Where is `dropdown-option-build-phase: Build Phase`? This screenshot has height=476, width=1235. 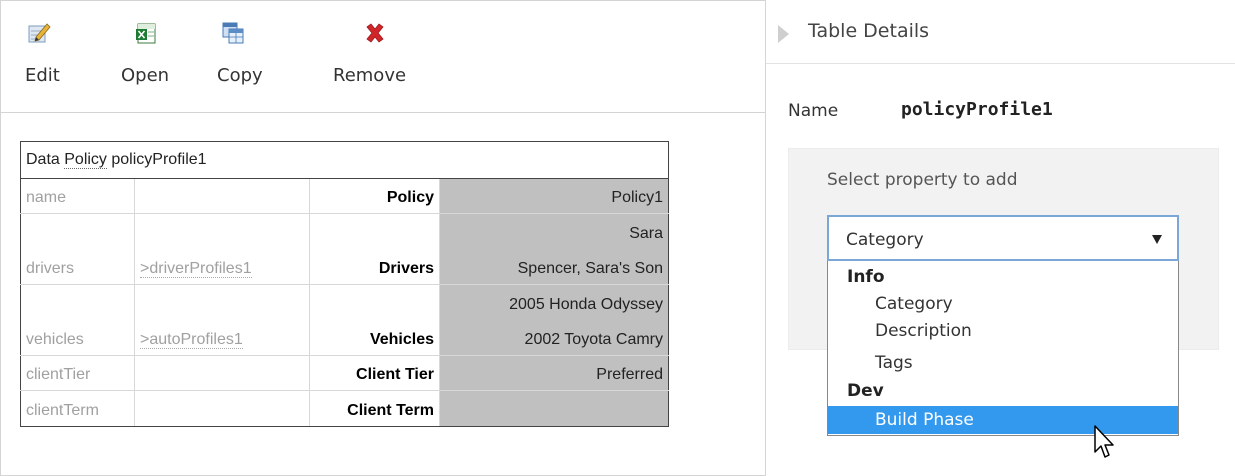
dropdown-option-build-phase: Build Phase is located at coordinates (1003, 420).